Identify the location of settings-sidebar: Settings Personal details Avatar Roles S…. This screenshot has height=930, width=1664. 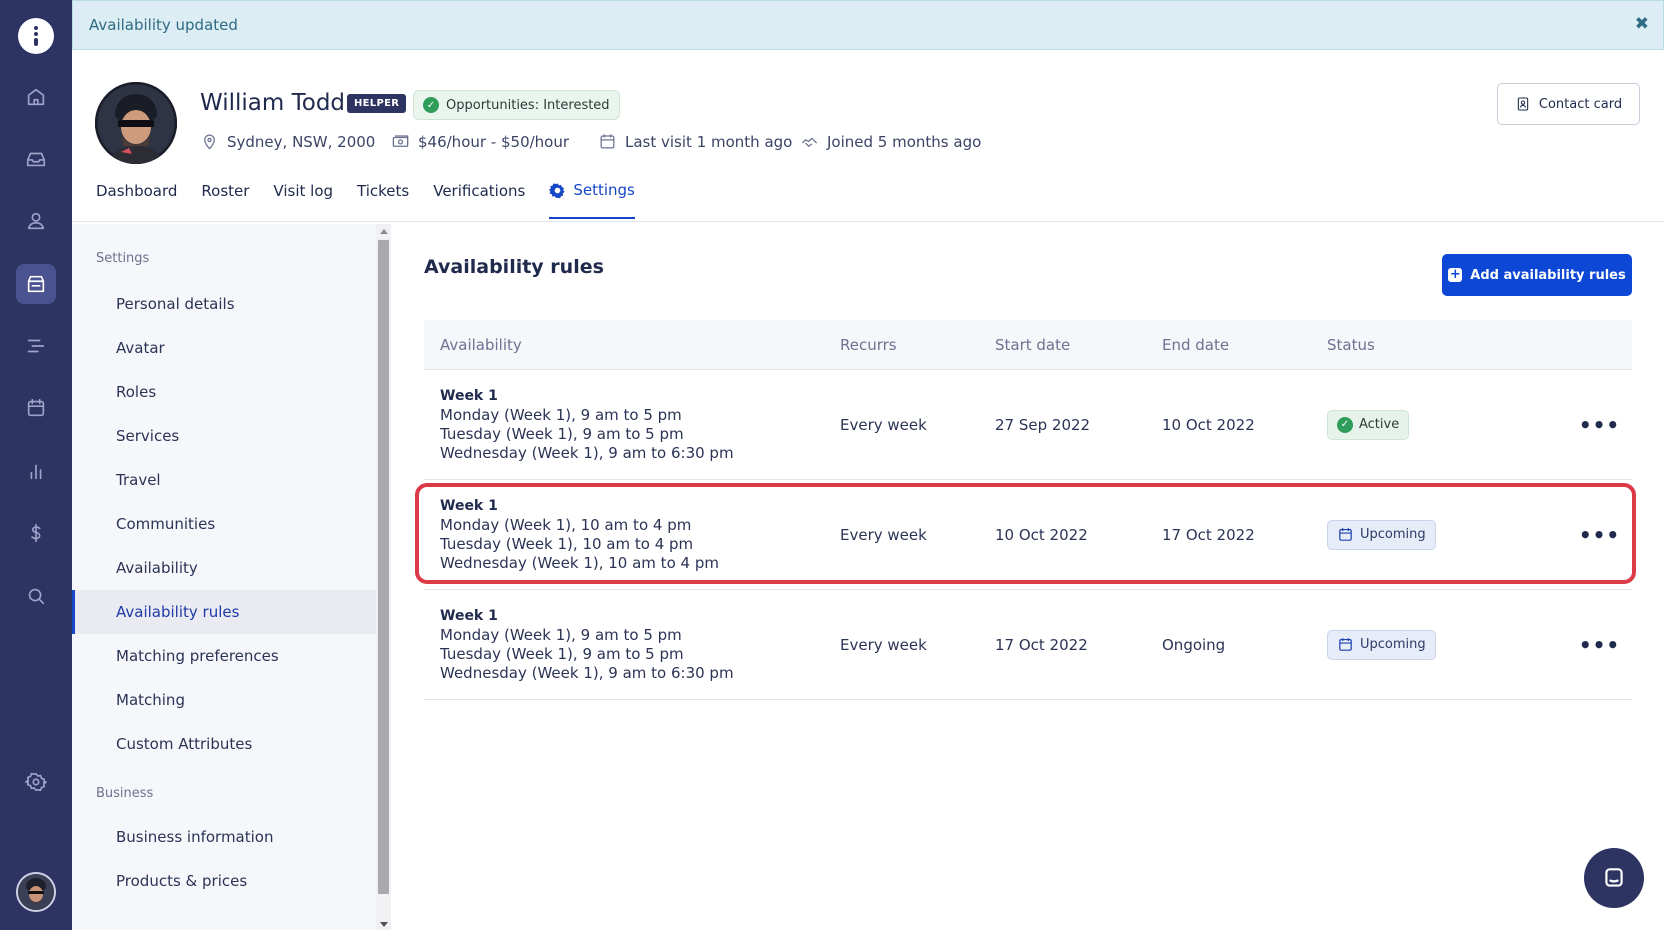
(224, 577).